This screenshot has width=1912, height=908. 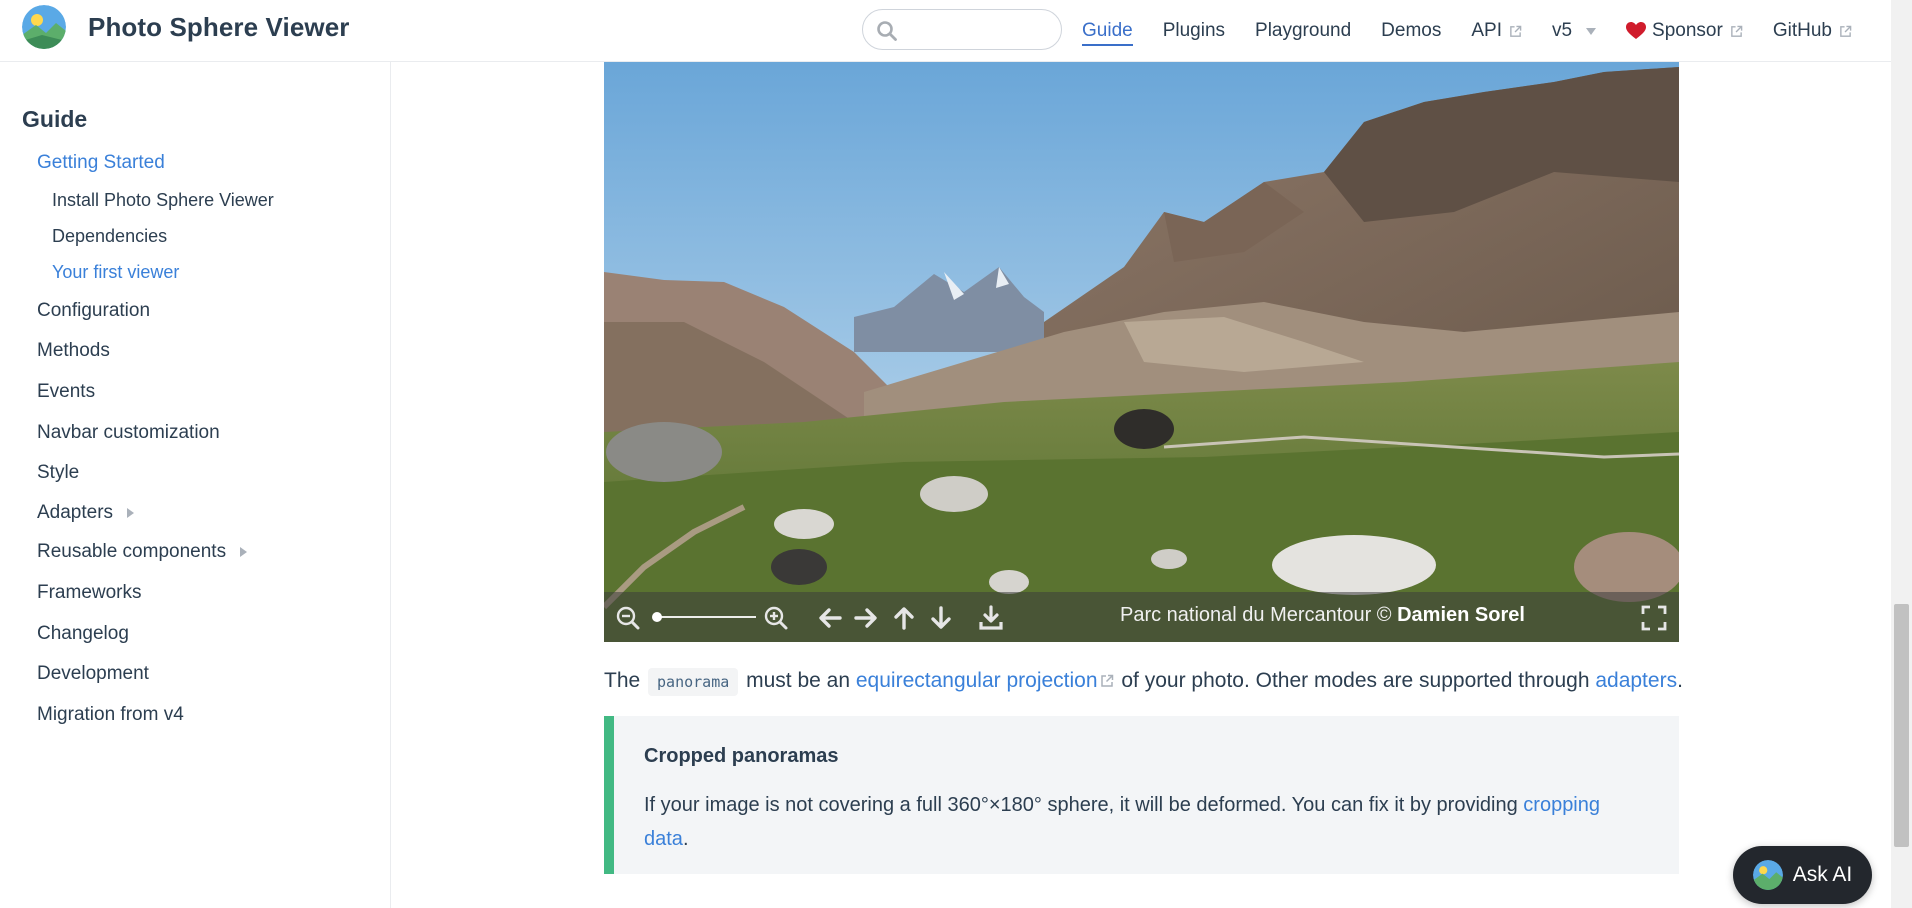 I want to click on move-down-button, so click(x=941, y=618).